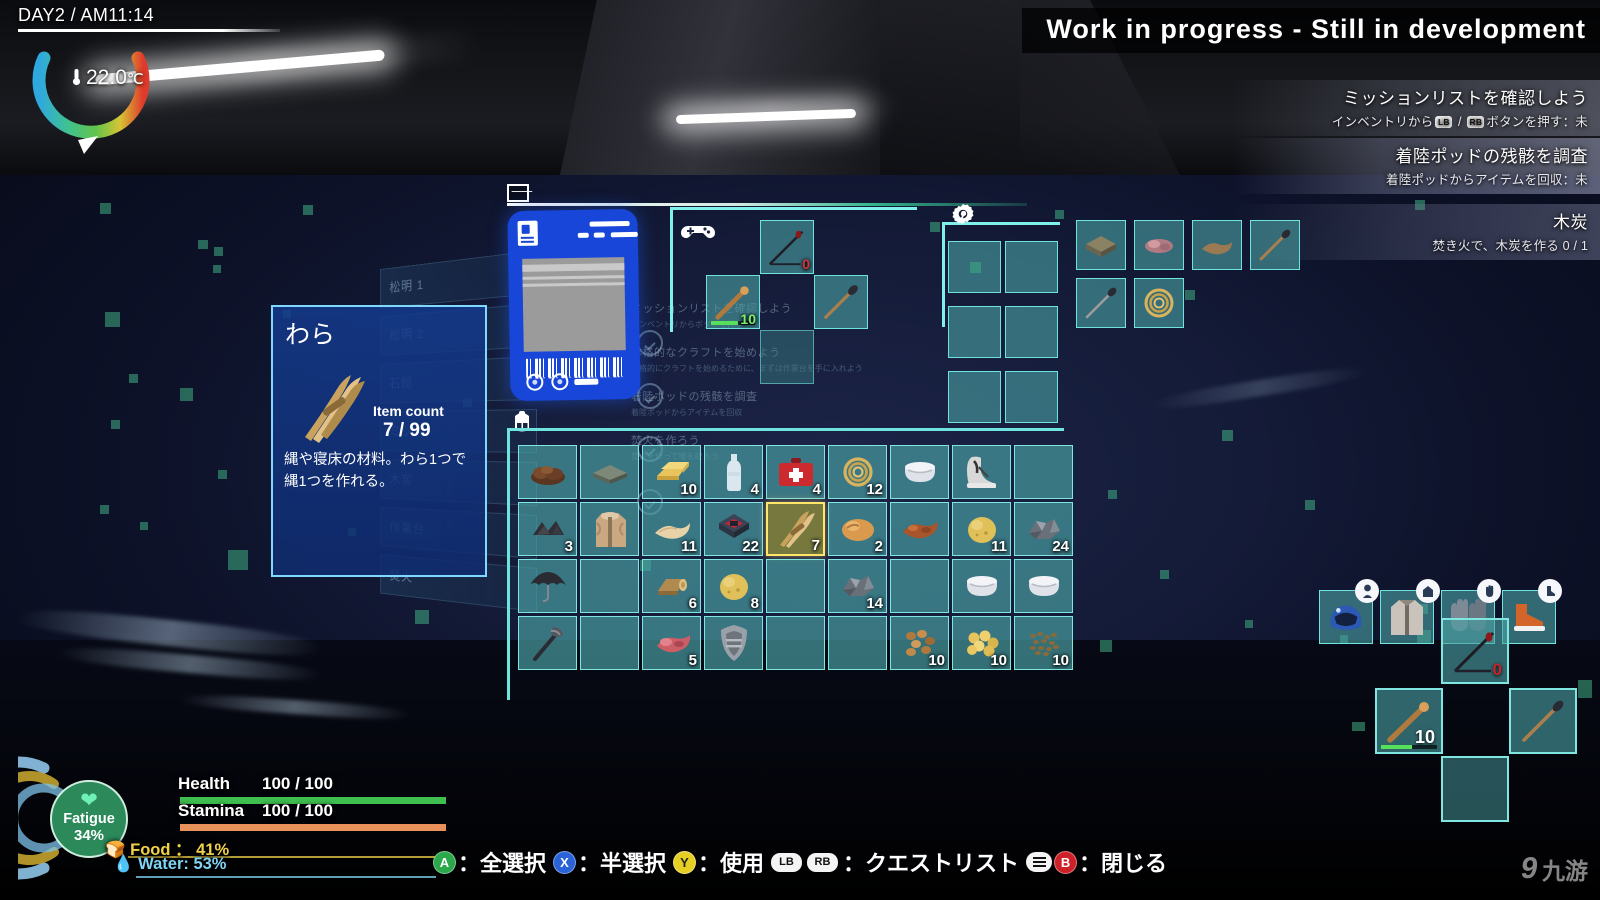 The width and height of the screenshot is (1600, 900). I want to click on inventory-cell-count: 3, so click(568, 546).